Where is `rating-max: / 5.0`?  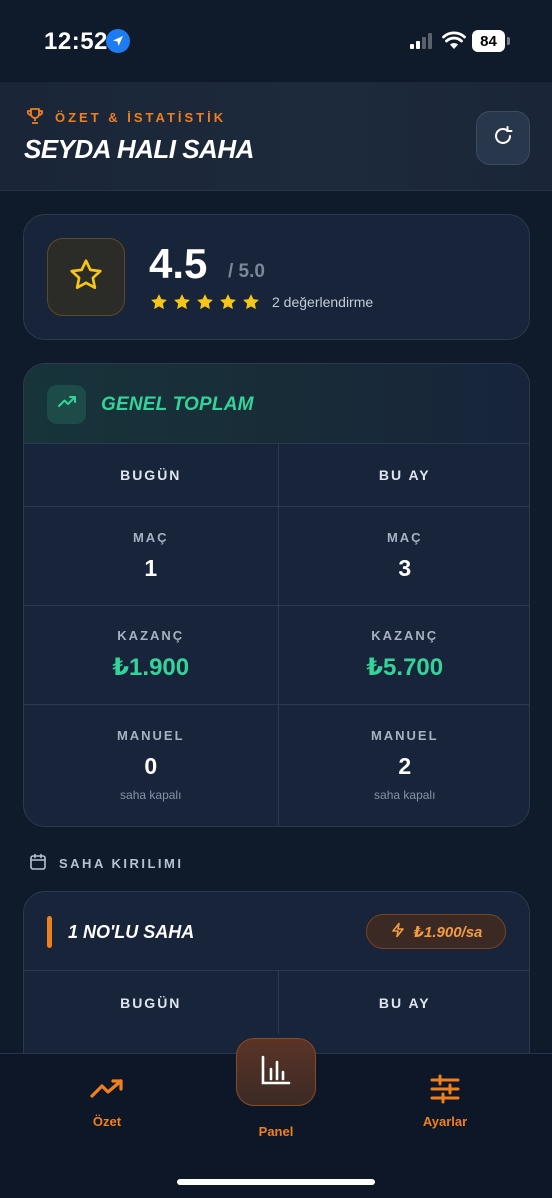 rating-max: / 5.0 is located at coordinates (246, 271).